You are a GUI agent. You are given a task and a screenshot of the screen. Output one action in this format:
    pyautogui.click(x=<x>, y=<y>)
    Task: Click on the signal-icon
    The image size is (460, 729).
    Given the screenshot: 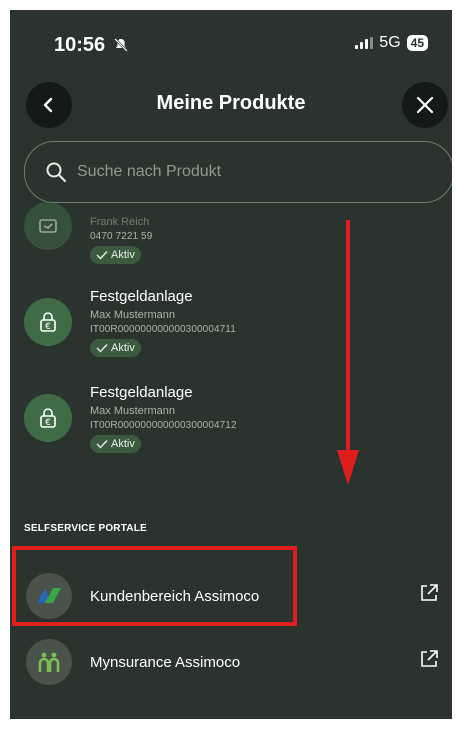 What is the action you would take?
    pyautogui.click(x=364, y=43)
    